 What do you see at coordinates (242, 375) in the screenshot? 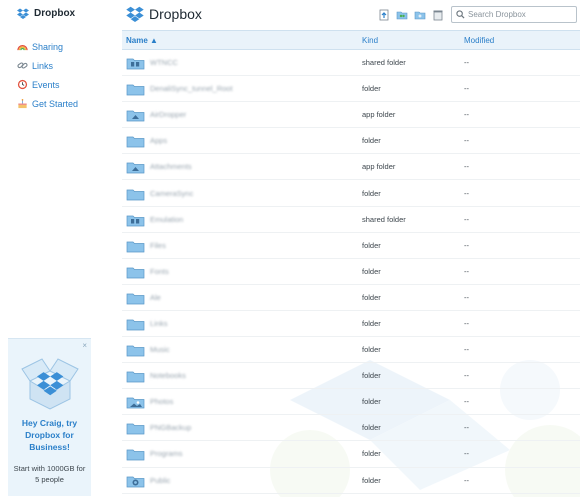
I see `file-name-cell: Notebooks` at bounding box center [242, 375].